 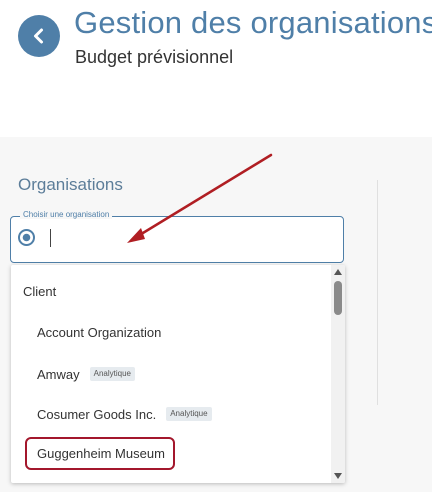 What do you see at coordinates (26, 237) in the screenshot?
I see `target-icon` at bounding box center [26, 237].